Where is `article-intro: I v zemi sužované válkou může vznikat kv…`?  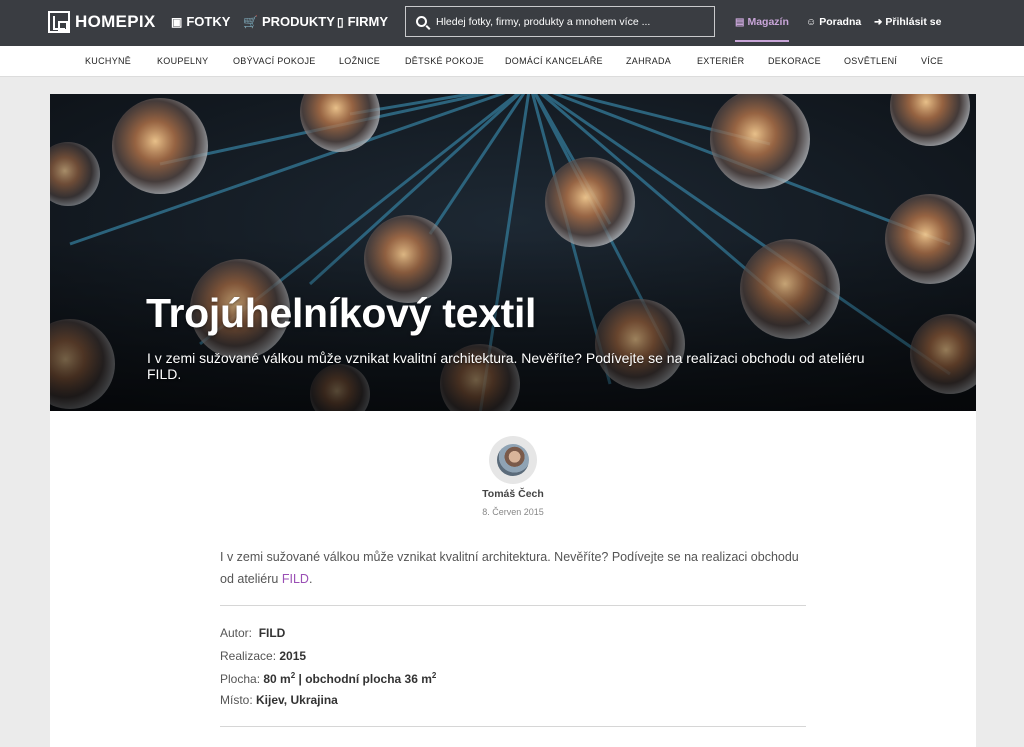
article-intro: I v zemi sužované válkou může vznikat kv… is located at coordinates (515, 568).